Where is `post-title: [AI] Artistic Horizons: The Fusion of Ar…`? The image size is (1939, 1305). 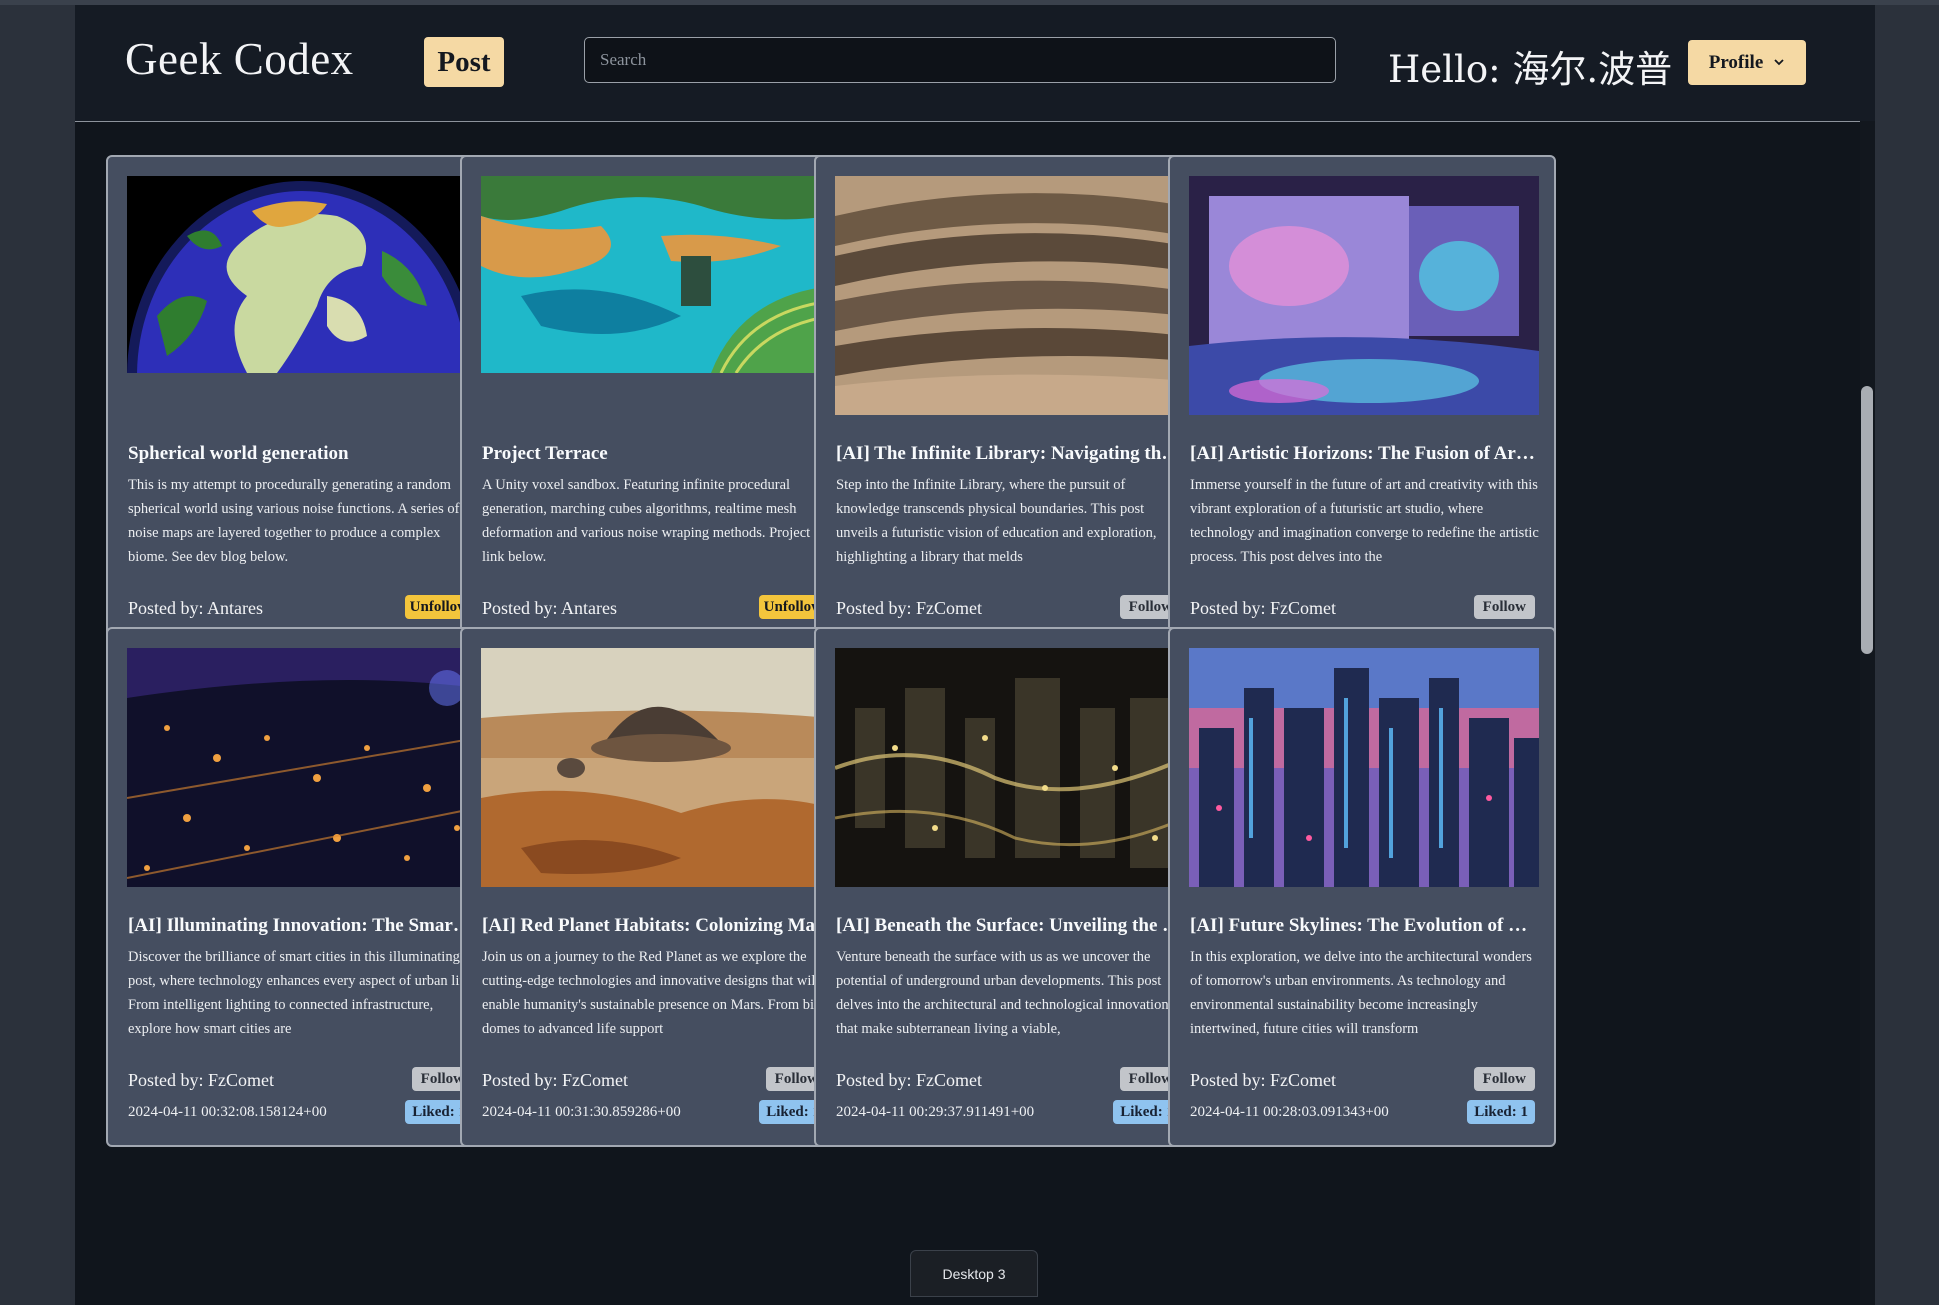
post-title: [AI] Artistic Horizons: The Fusion of Ar… is located at coordinates (1365, 454).